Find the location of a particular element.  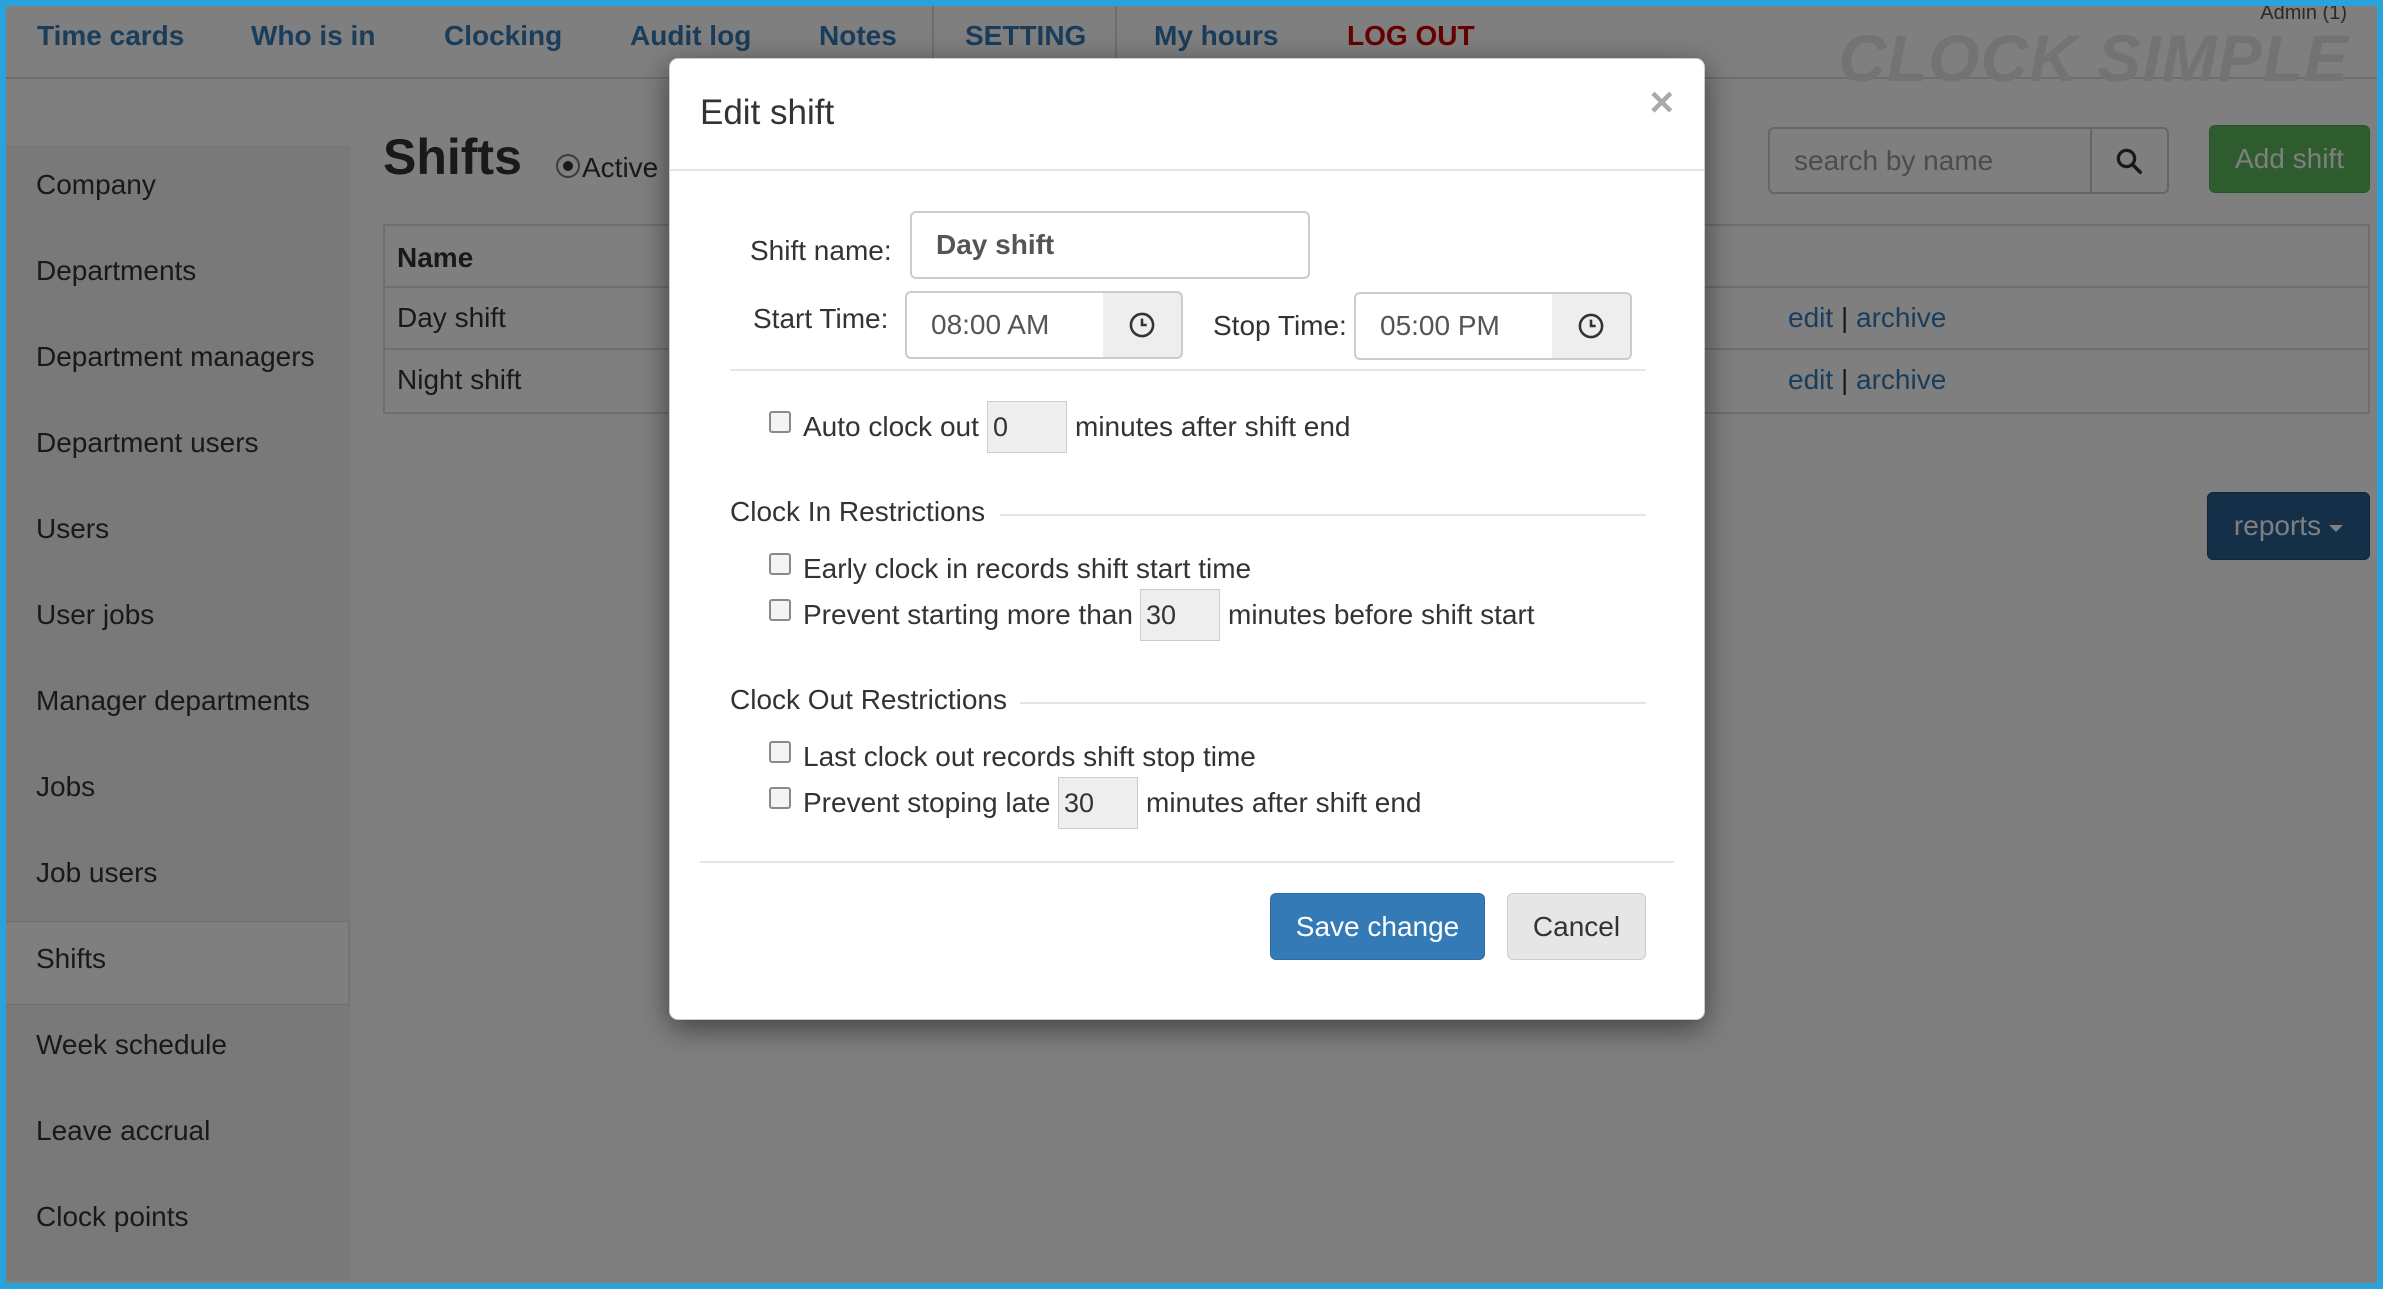

prevent-early-start-suffix: minutes before shift start is located at coordinates (1381, 614).